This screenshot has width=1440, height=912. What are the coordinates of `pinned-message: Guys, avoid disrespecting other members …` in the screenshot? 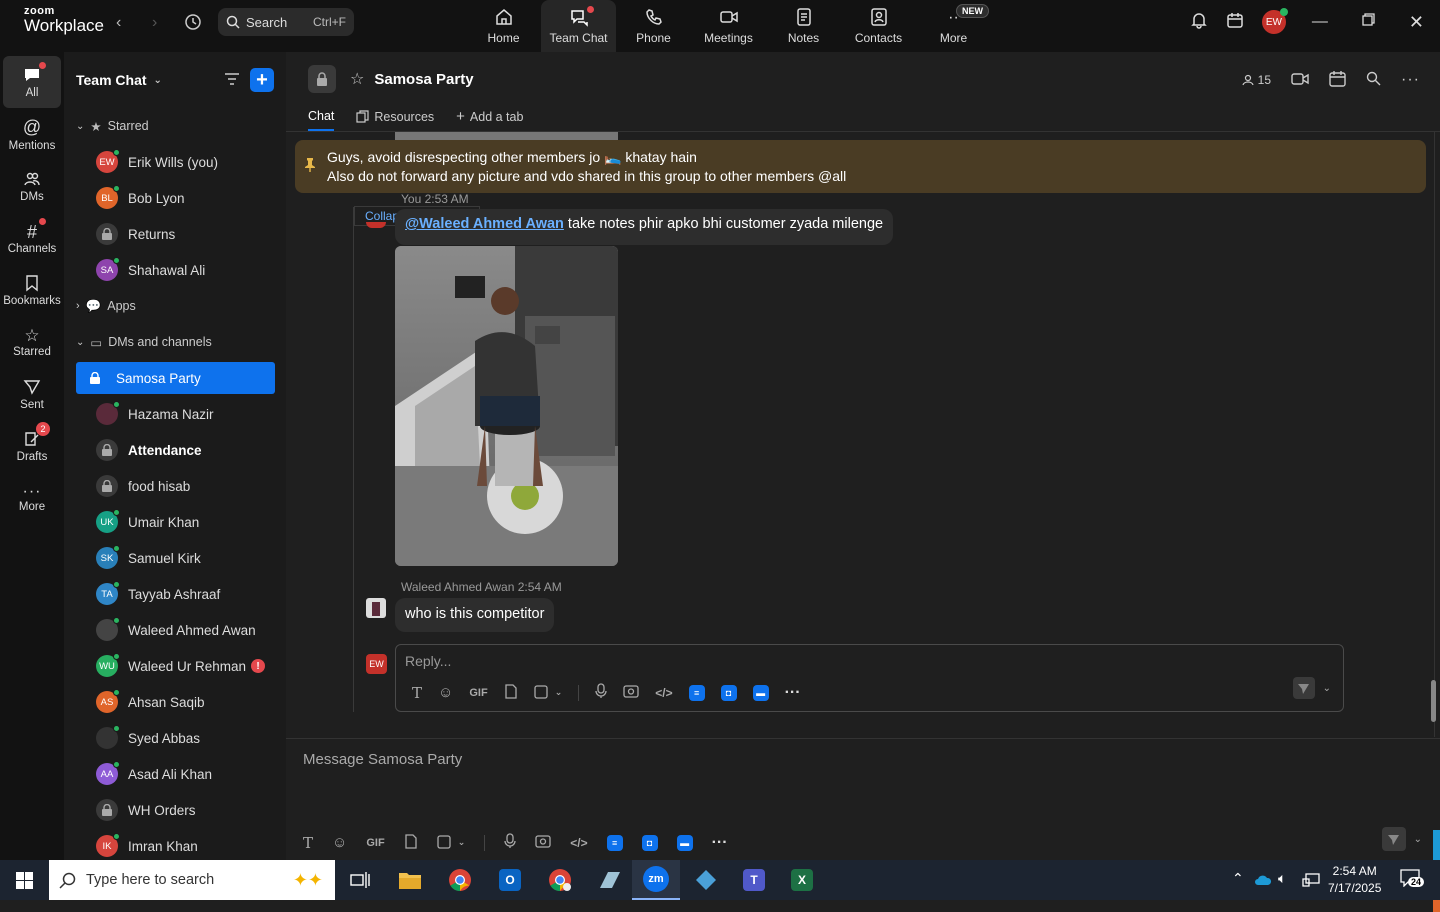 It's located at (860, 166).